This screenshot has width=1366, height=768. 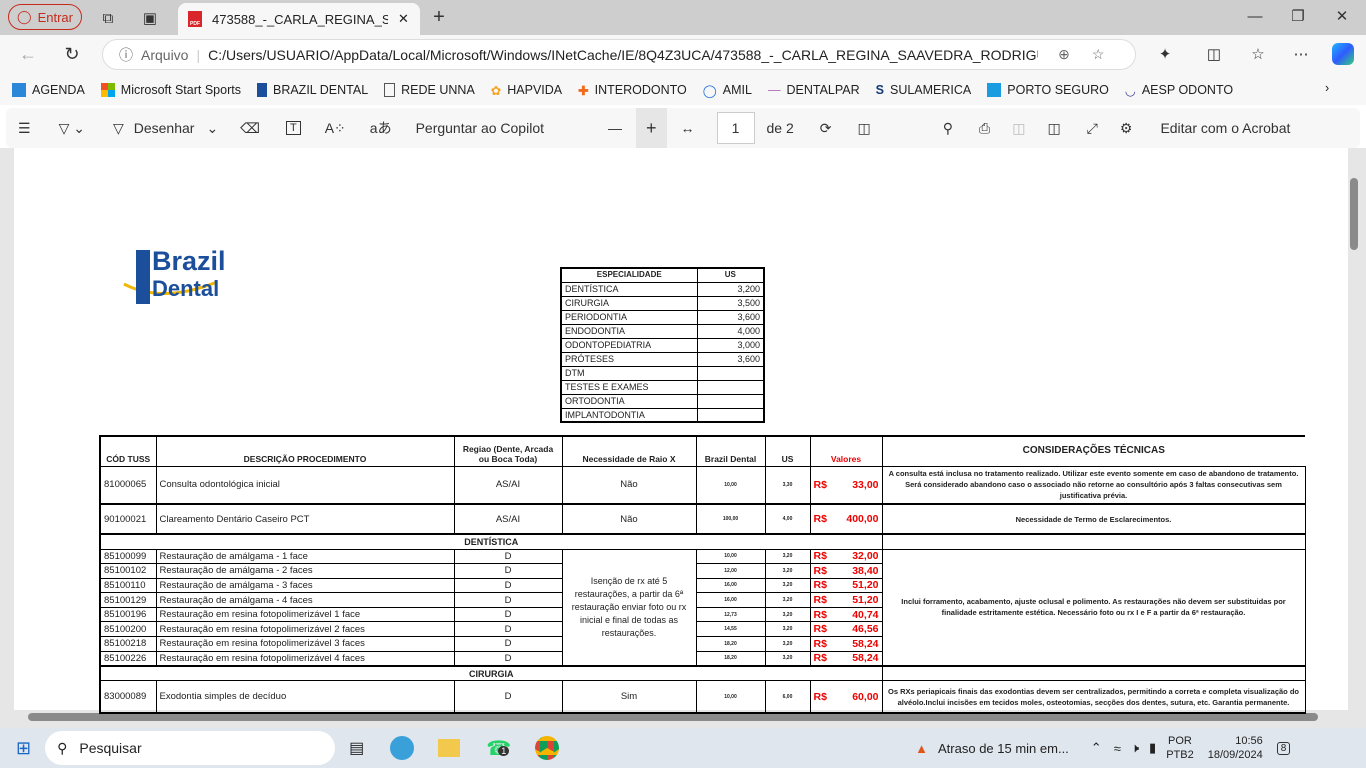 I want to click on split-screen-icon: ◫, so click(x=1214, y=54).